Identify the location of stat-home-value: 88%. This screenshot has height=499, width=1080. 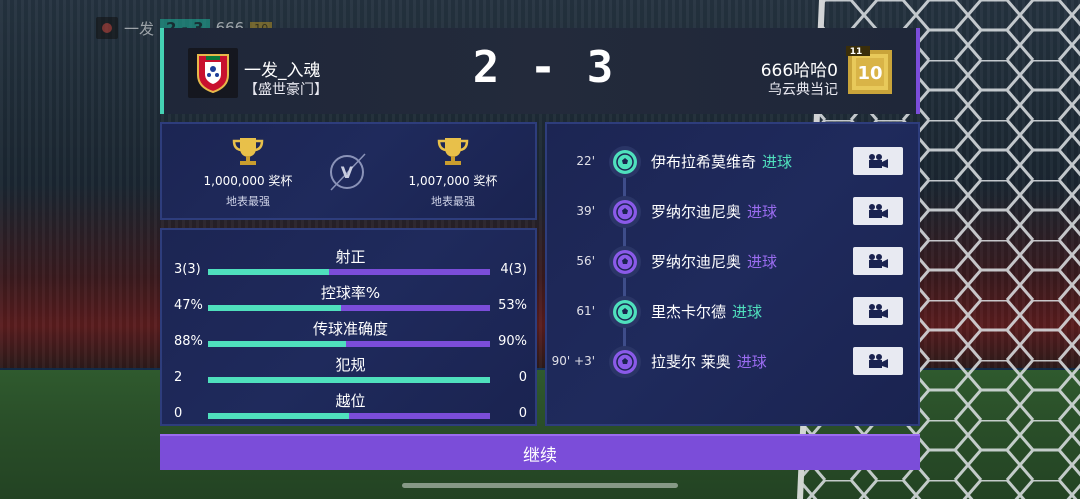
(188, 341).